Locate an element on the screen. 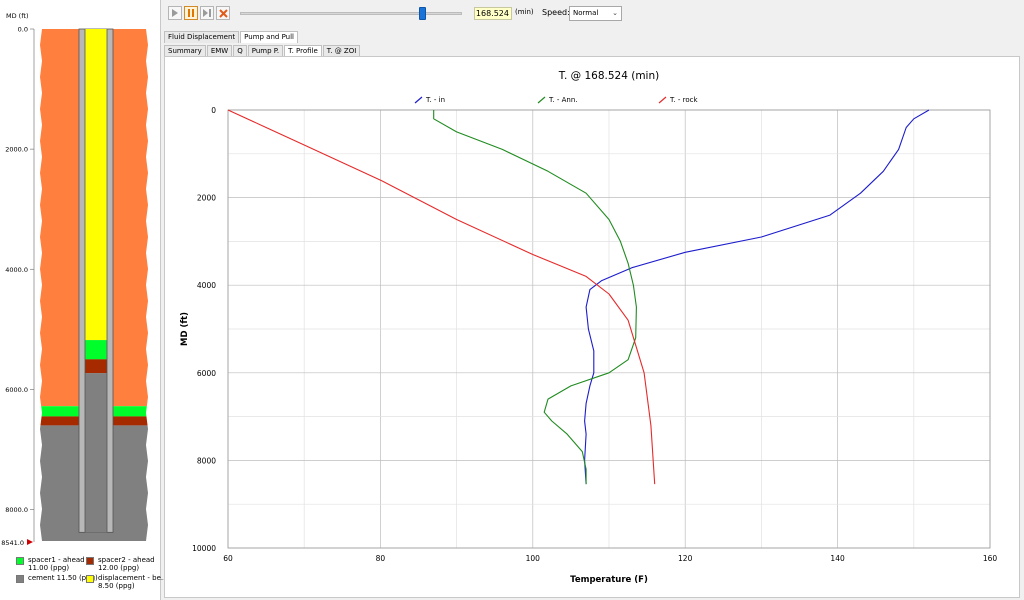 The width and height of the screenshot is (1024, 600). playback-toolbar: 168.524 (min) Speed: Normal ⌄ is located at coordinates (594, 14).